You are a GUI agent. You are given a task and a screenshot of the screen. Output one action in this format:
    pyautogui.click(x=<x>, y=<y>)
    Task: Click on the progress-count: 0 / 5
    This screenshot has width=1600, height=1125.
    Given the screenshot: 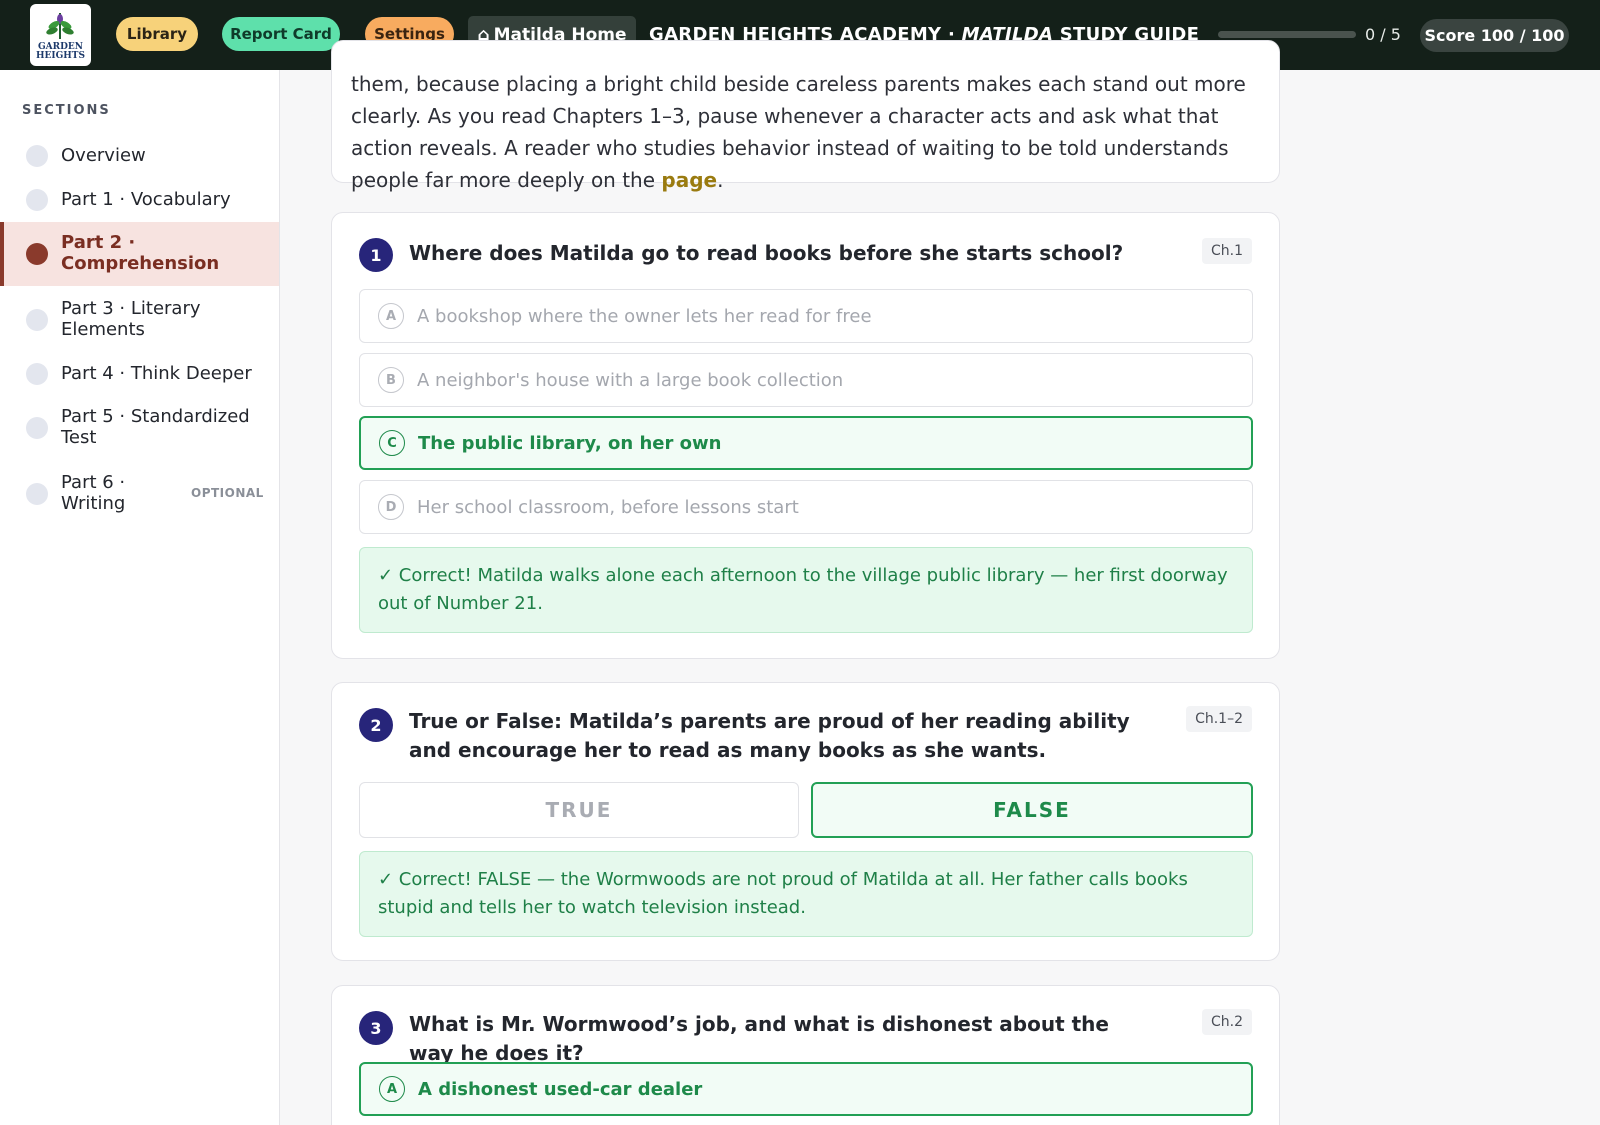 What is the action you would take?
    pyautogui.click(x=1383, y=34)
    